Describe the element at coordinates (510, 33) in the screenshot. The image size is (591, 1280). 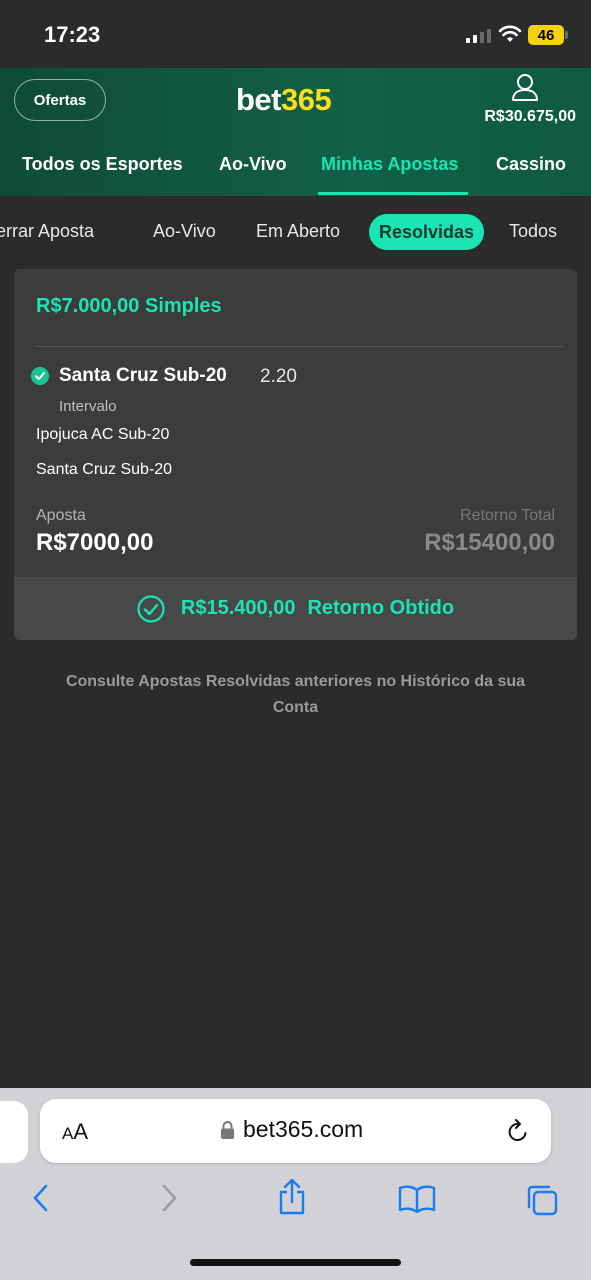
I see `wifi-icon` at that location.